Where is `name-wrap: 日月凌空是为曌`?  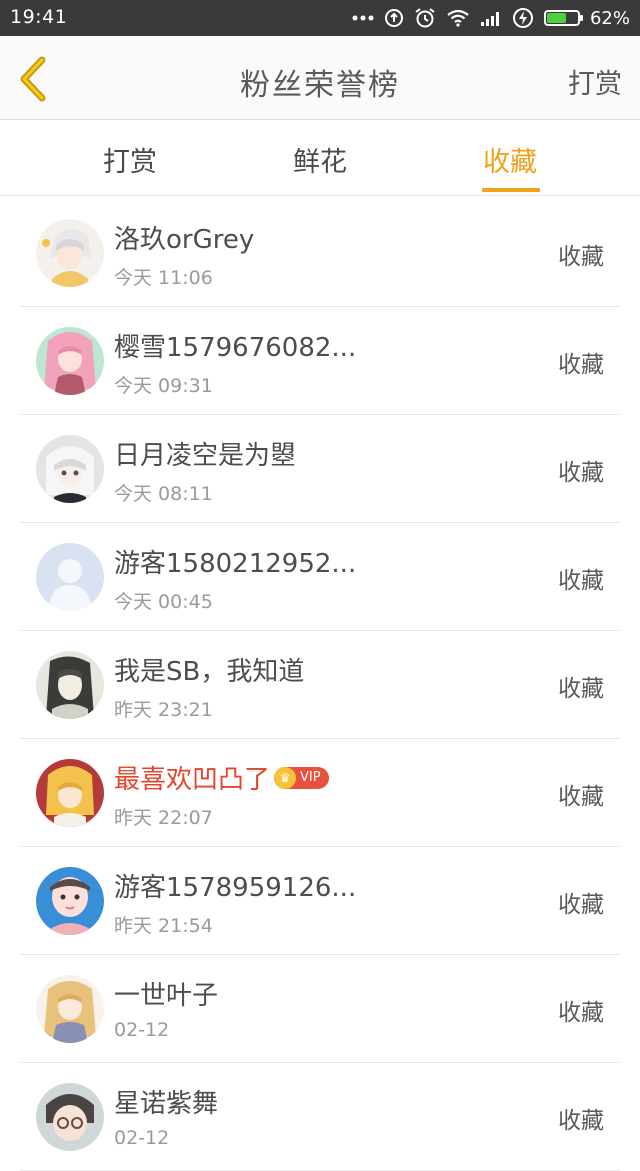
name-wrap: 日月凌空是为曌 is located at coordinates (205, 453).